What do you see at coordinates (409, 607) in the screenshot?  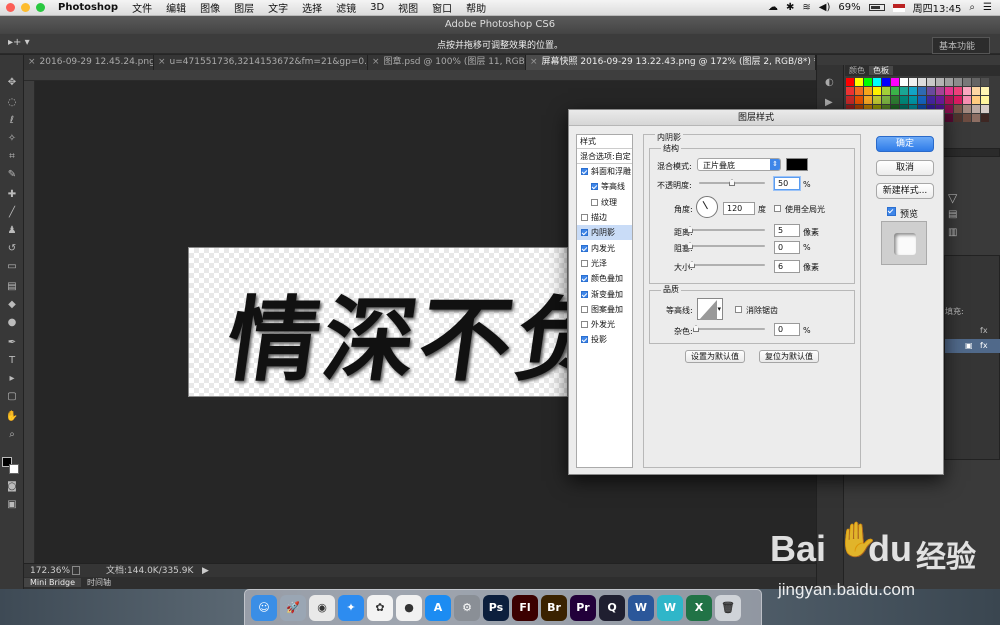 I see `qq-icon: ●` at bounding box center [409, 607].